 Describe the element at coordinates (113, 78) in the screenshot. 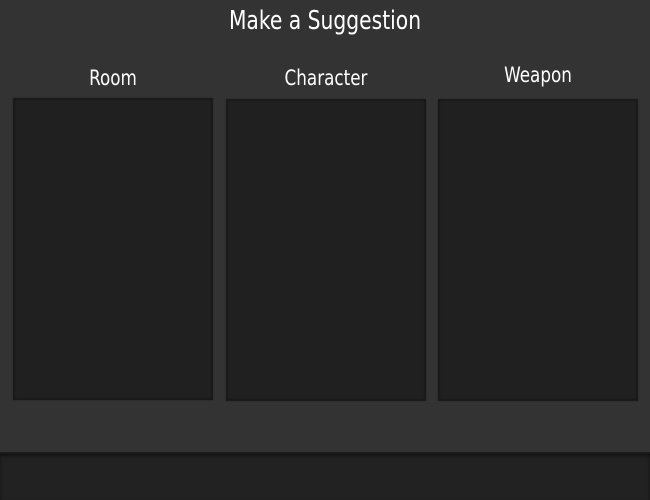

I see `room-column-label: Room` at that location.